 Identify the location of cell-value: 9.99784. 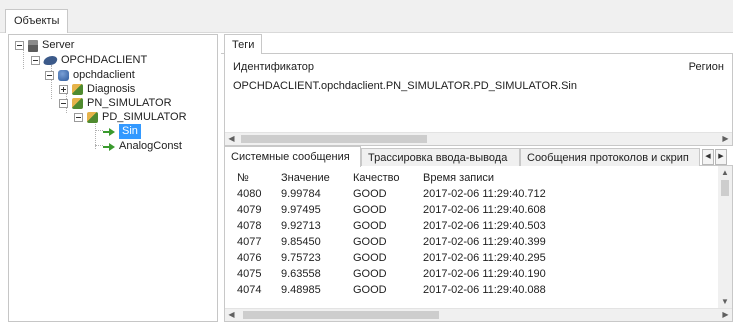
(301, 194).